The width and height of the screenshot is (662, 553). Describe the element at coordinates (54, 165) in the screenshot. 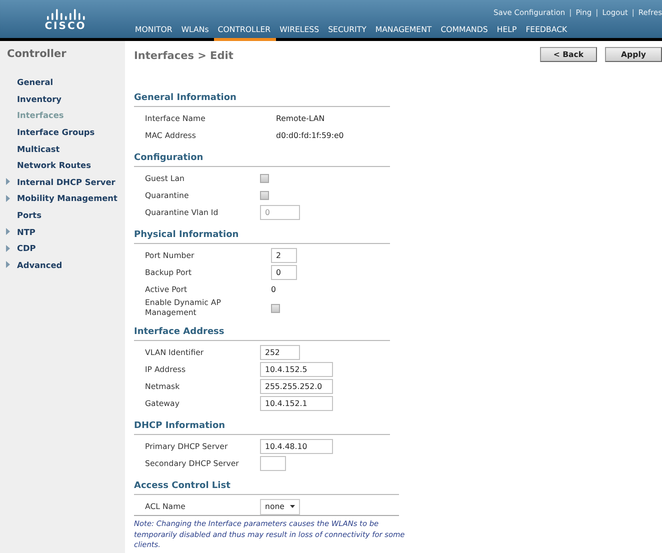

I see `sidebar-item: Network Routes` at that location.